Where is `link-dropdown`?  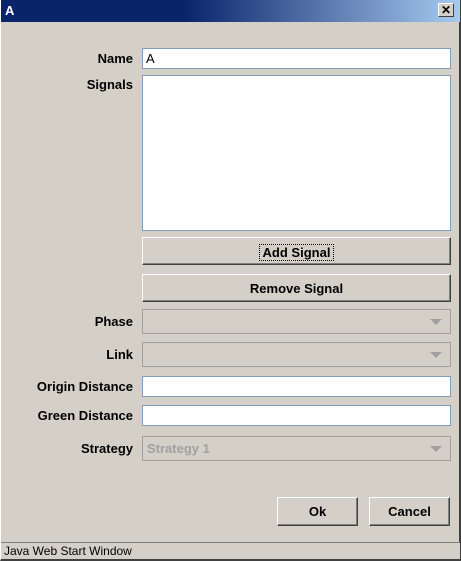
link-dropdown is located at coordinates (296, 354).